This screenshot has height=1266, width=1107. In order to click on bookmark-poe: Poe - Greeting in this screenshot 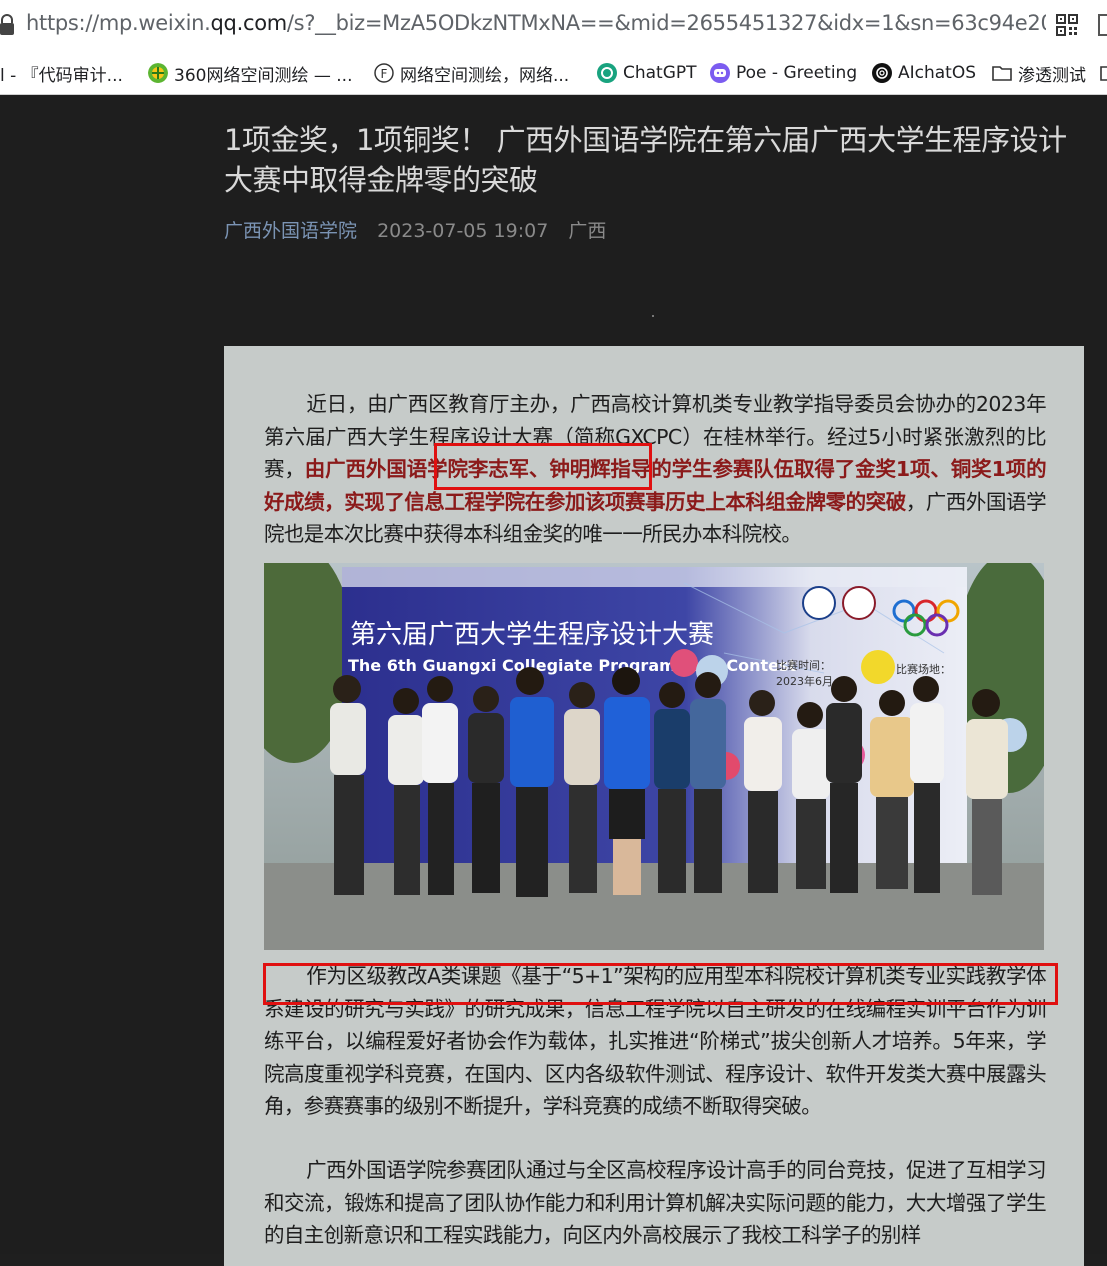, I will do `click(783, 73)`.